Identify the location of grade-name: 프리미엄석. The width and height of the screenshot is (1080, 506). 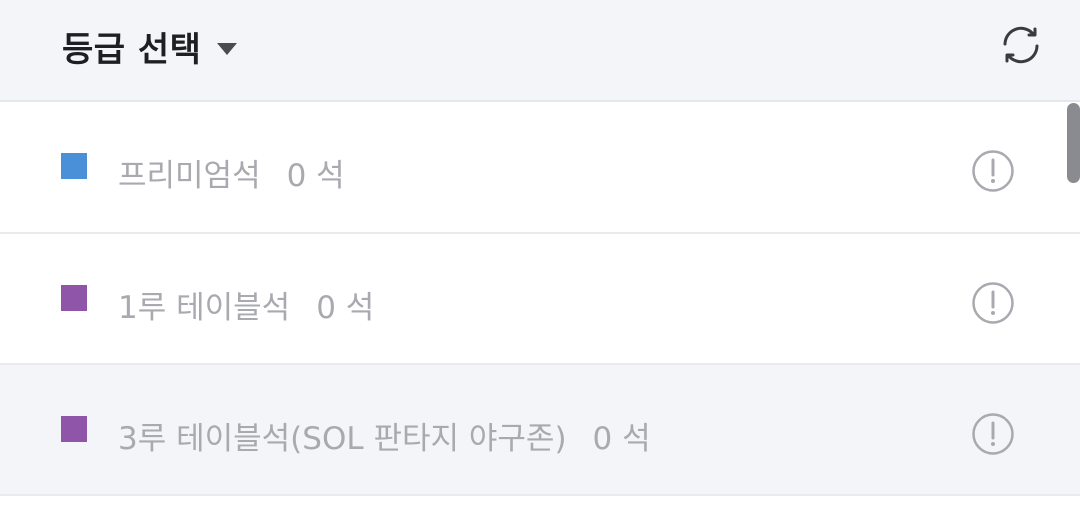
(189, 176).